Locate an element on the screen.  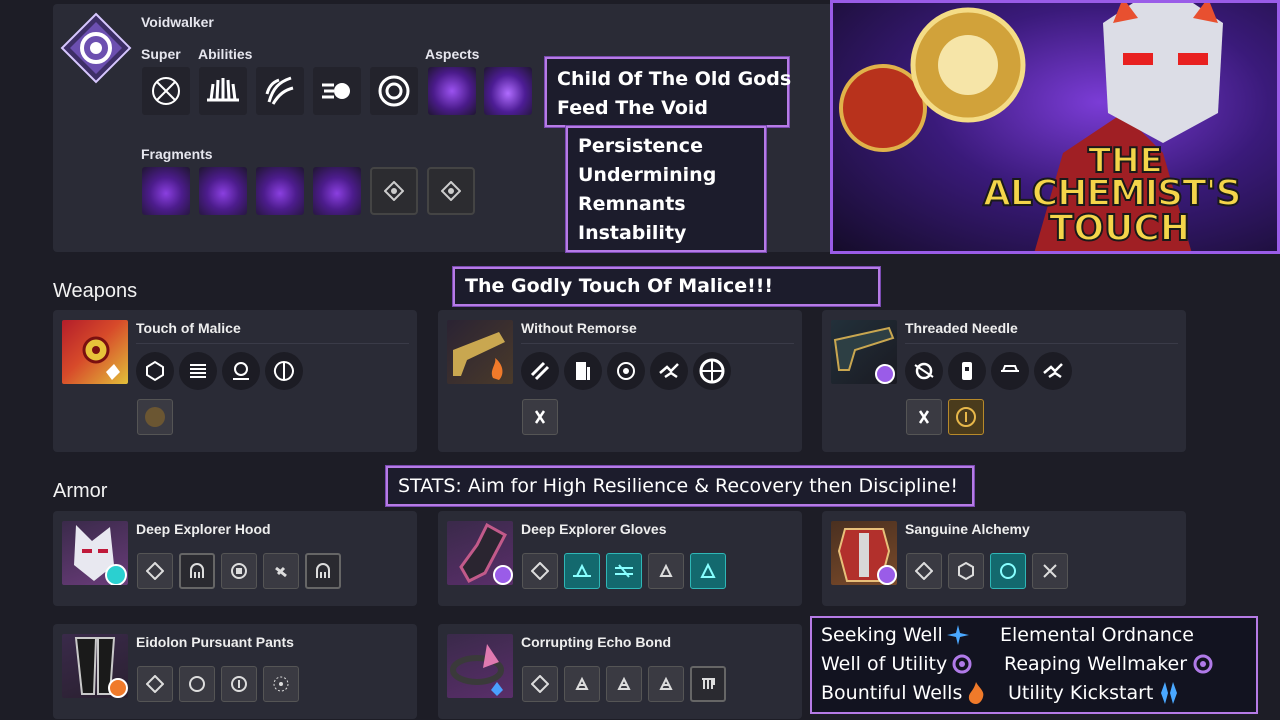
legend-label: Elemental Ordnance is located at coordinates (1097, 635).